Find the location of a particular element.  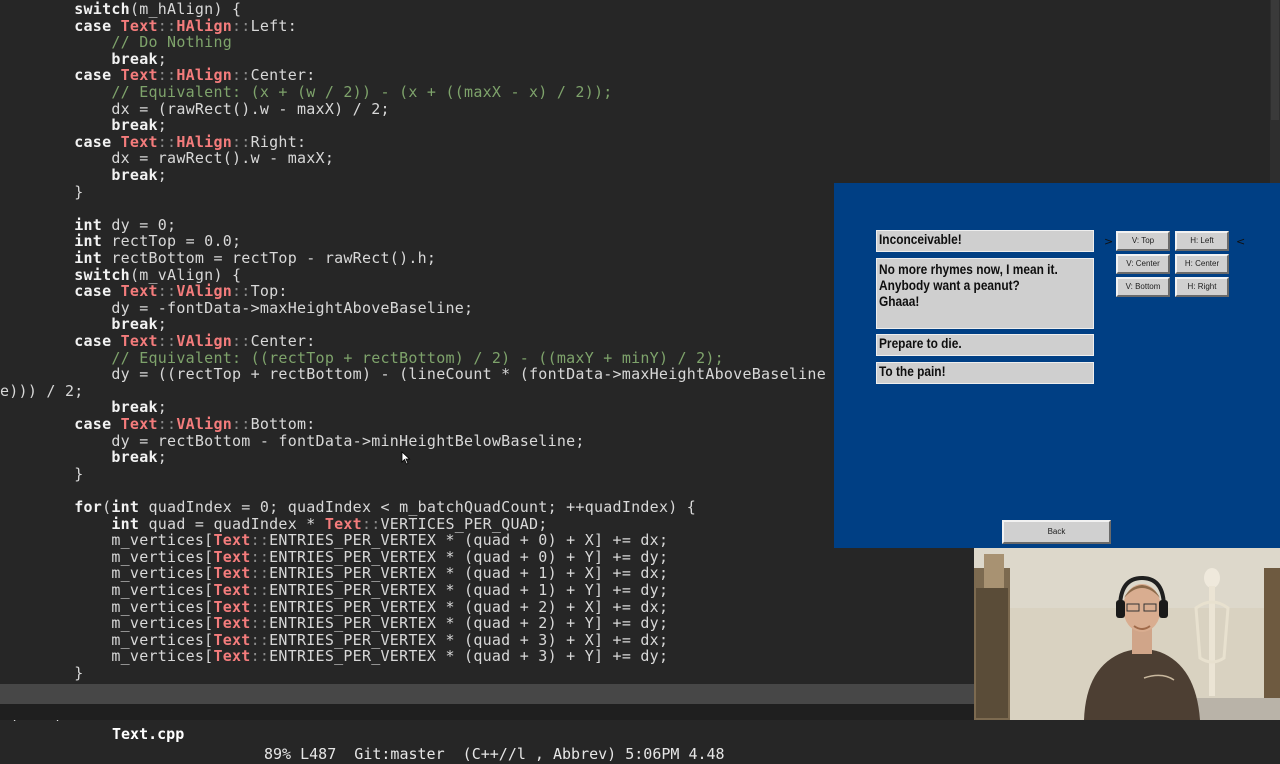

text-sample-prepare: Prepare to die. is located at coordinates (985, 345).